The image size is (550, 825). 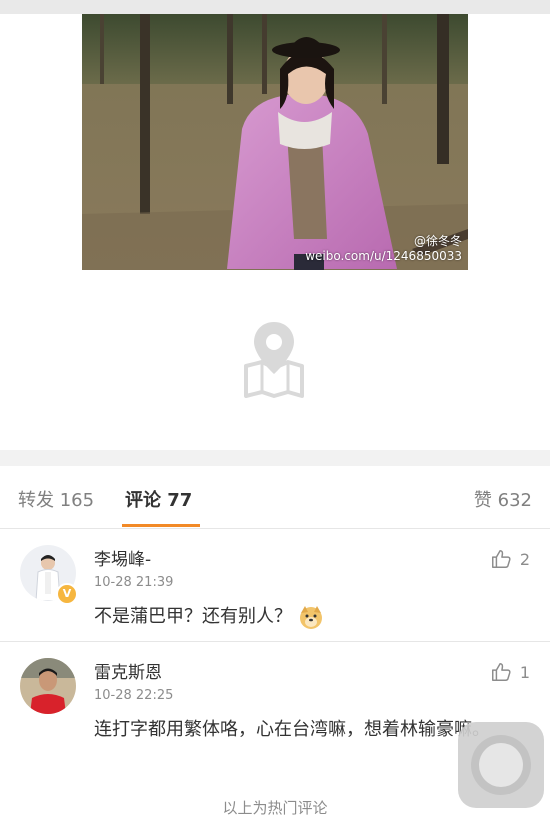 I want to click on like-button: 1, so click(x=510, y=672).